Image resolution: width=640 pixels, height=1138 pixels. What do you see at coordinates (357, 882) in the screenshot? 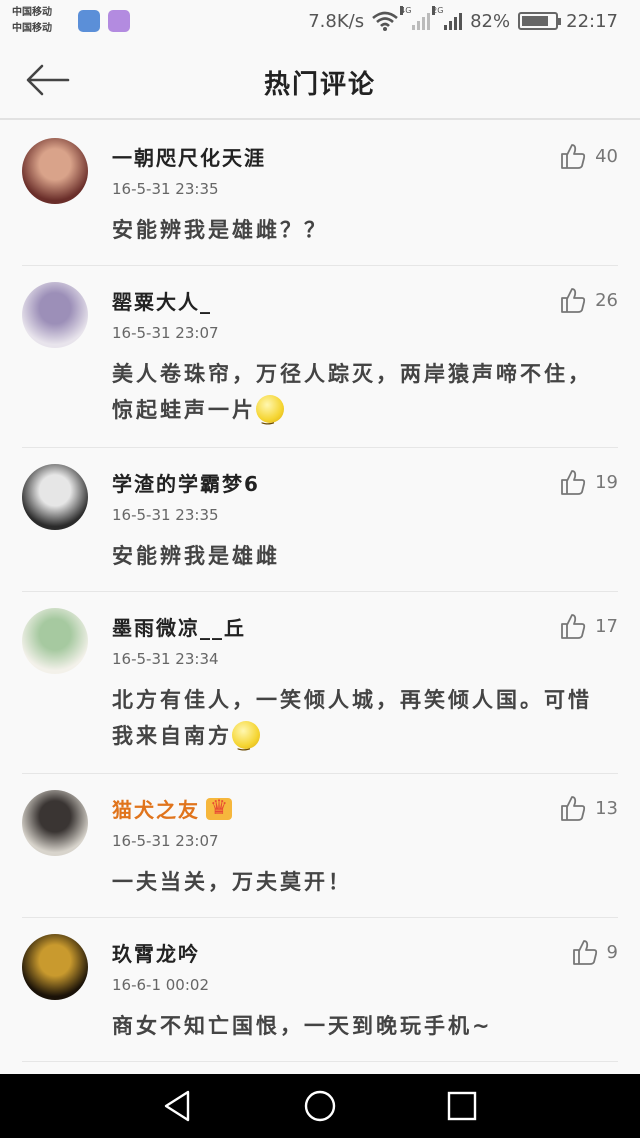
I see `comment-text: 一夫当关，万夫莫开！` at bounding box center [357, 882].